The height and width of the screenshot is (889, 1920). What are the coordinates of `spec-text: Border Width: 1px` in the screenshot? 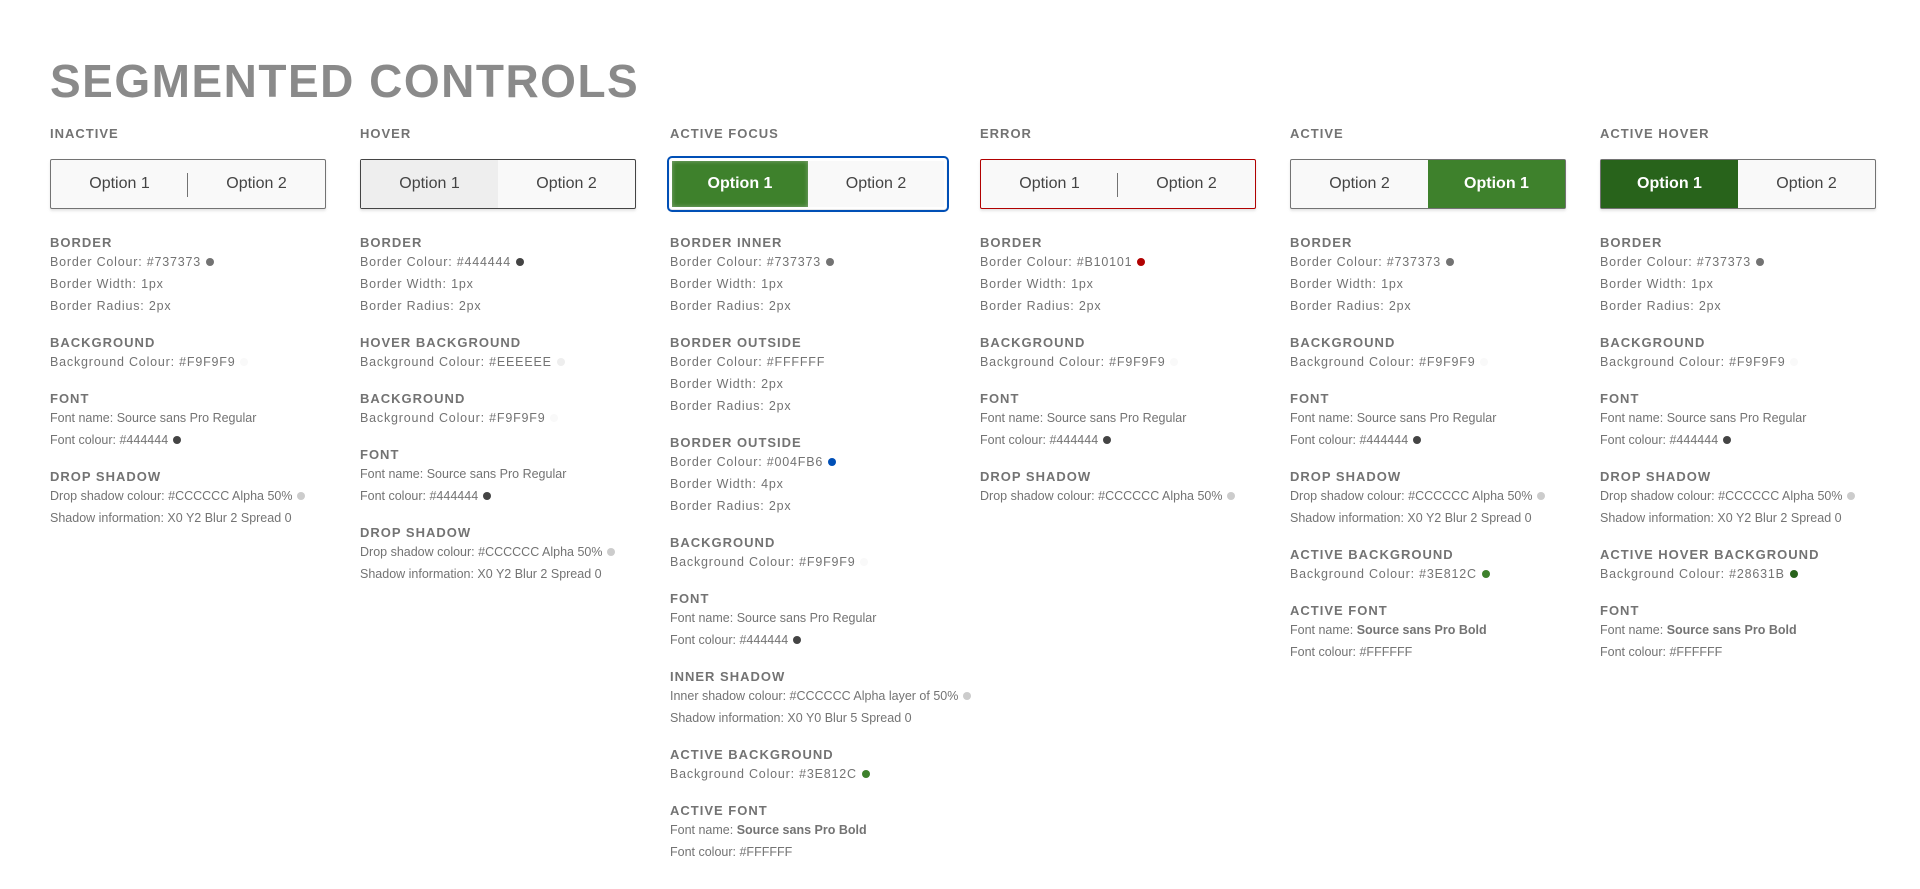 It's located at (727, 284).